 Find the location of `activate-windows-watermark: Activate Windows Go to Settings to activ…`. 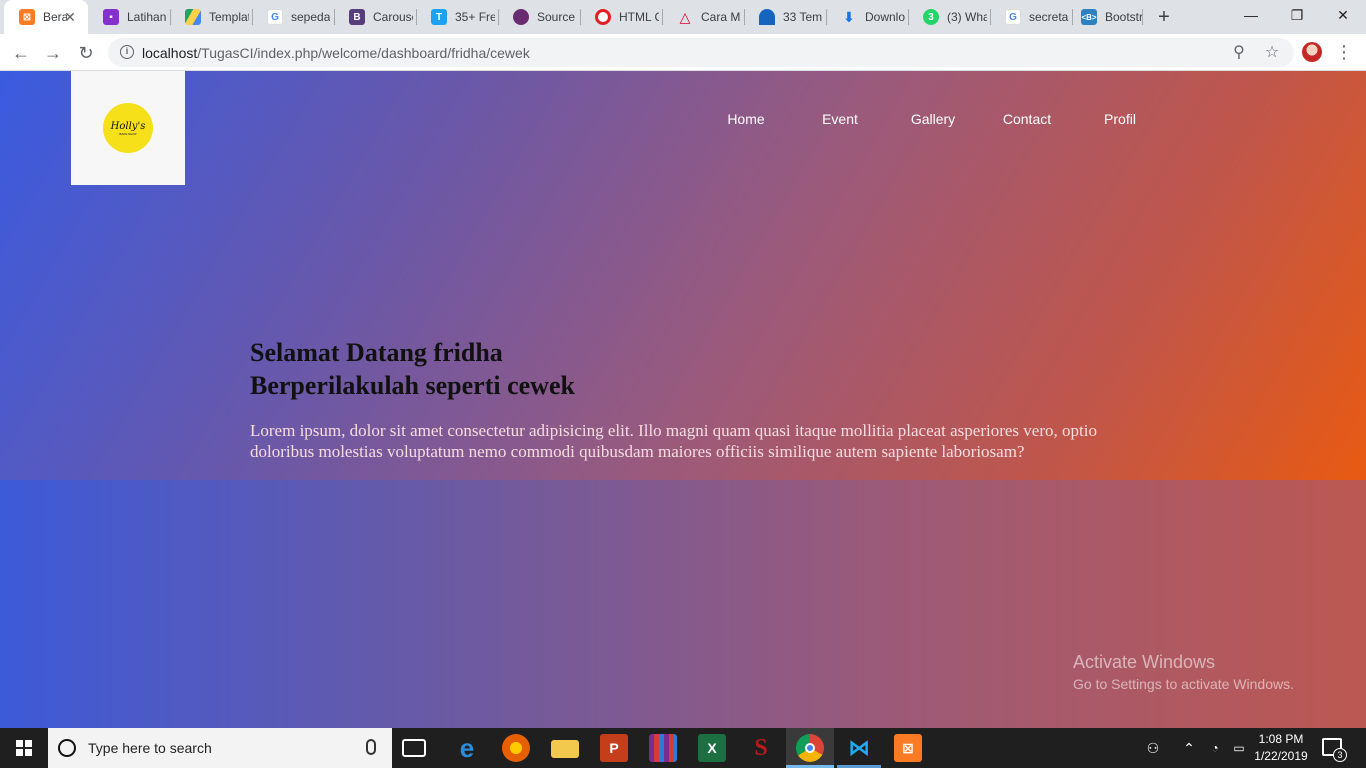

activate-windows-watermark: Activate Windows Go to Settings to activ… is located at coordinates (1183, 673).